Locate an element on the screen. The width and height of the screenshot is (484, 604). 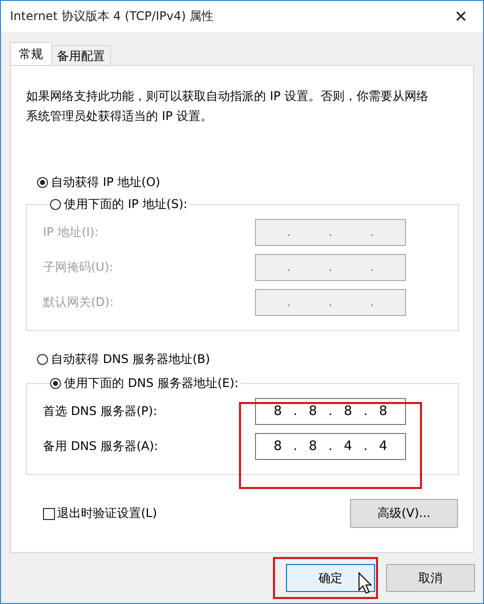
checkbox is located at coordinates (49, 514).